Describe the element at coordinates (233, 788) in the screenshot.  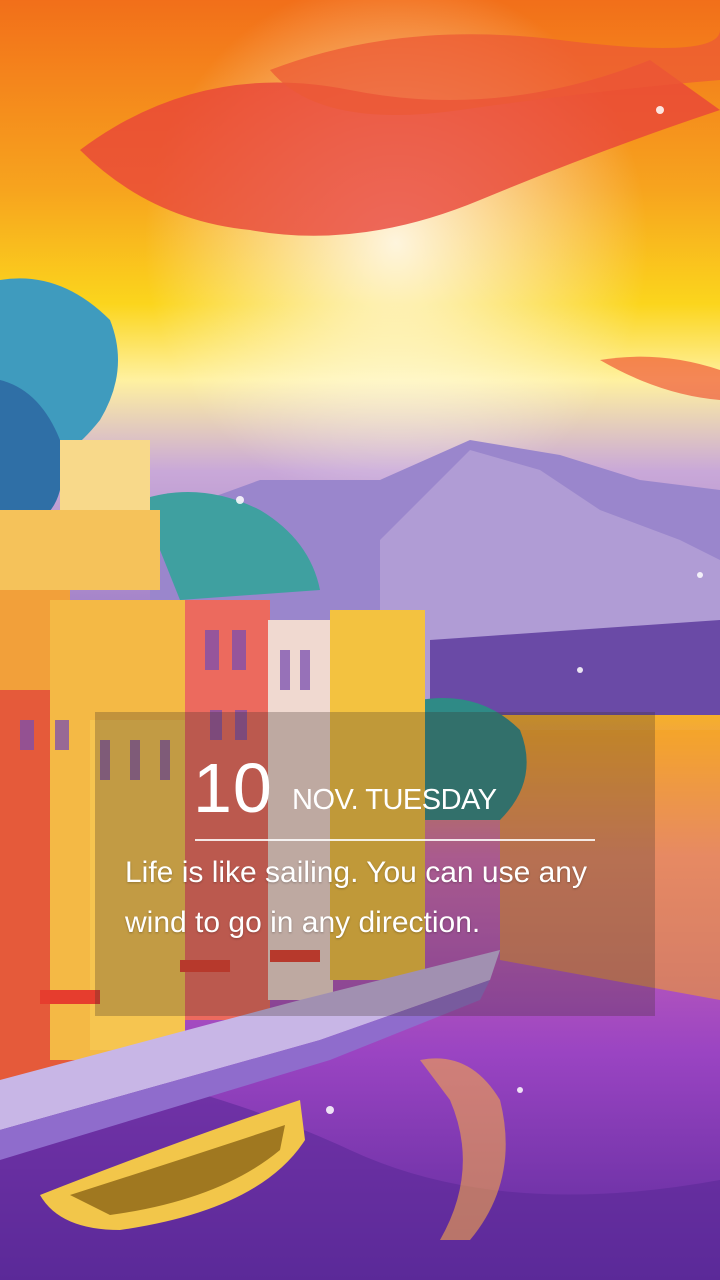
I see `date-day: 10` at that location.